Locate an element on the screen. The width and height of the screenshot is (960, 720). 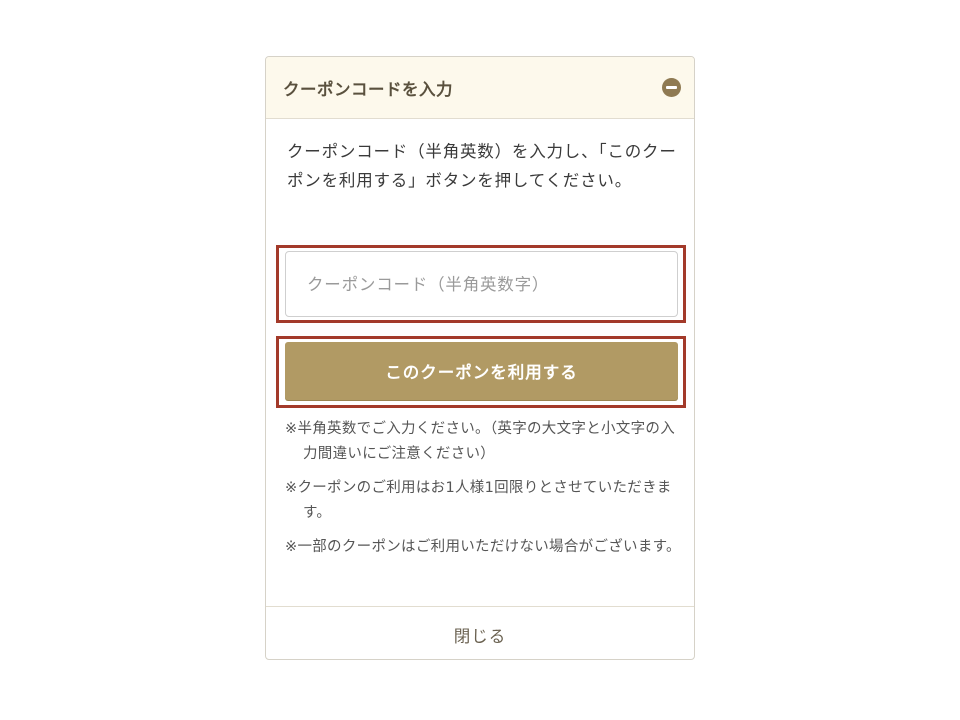
coupon-code-input is located at coordinates (481, 284).